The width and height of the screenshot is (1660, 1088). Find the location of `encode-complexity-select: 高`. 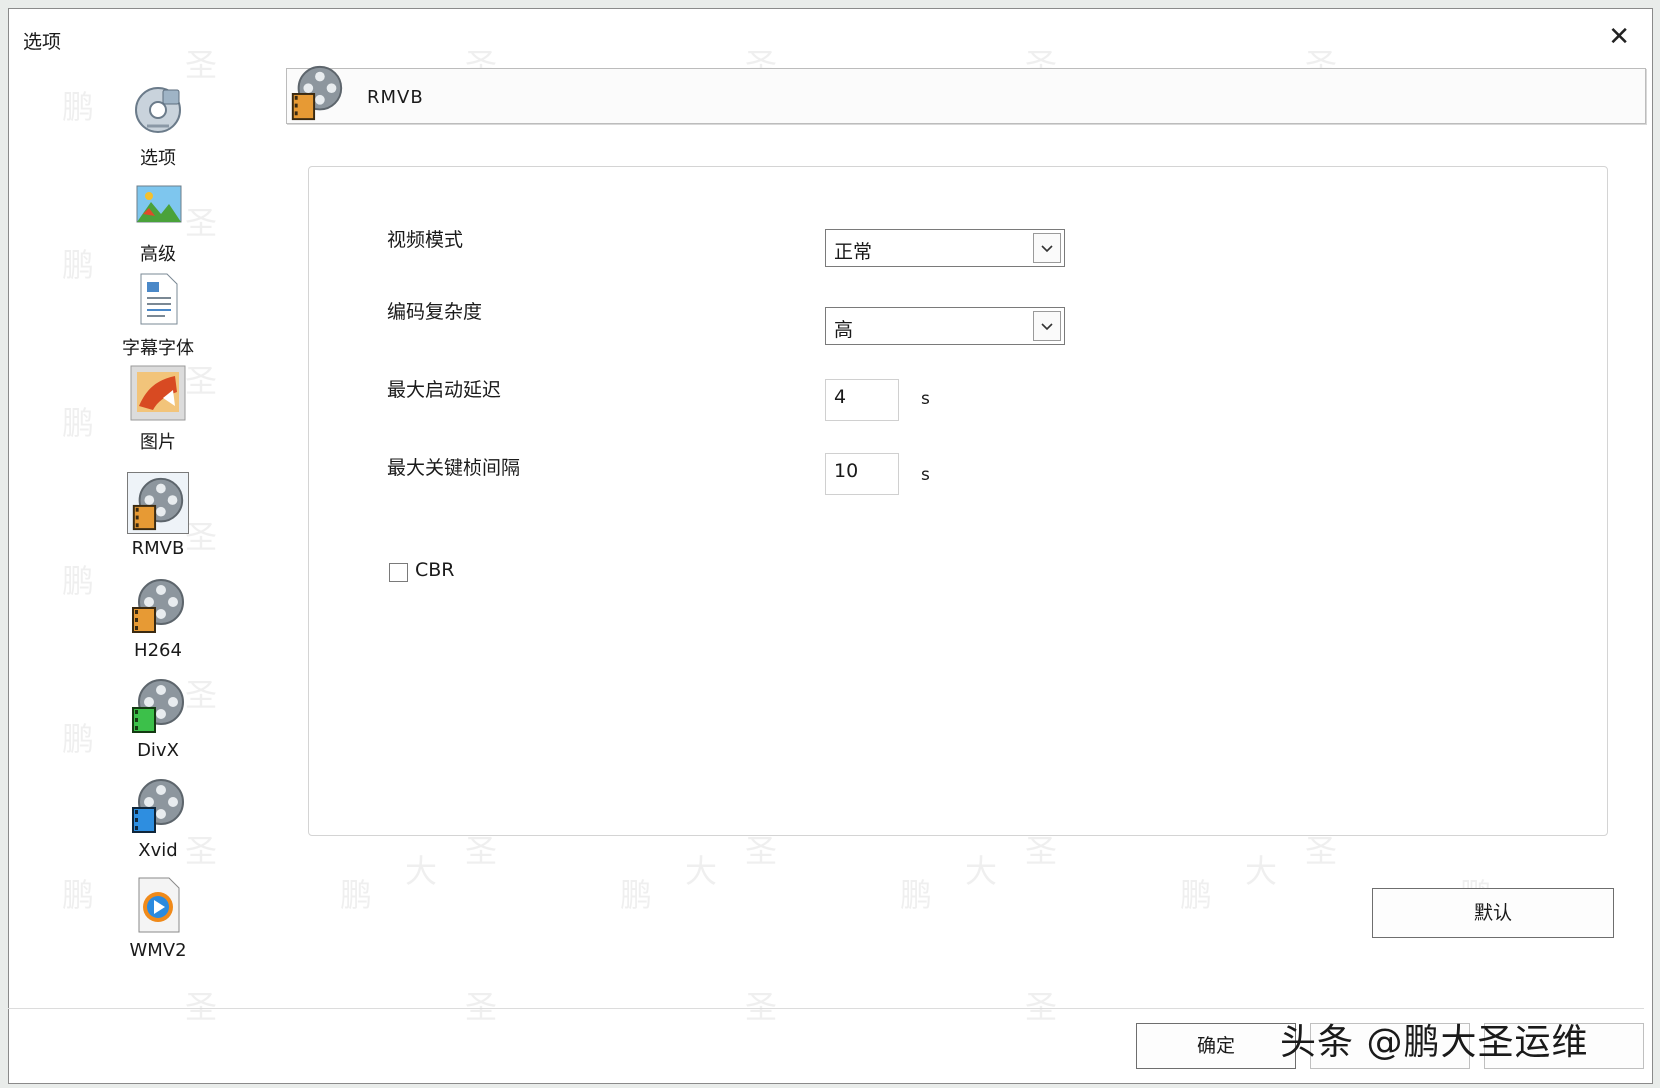

encode-complexity-select: 高 is located at coordinates (945, 326).